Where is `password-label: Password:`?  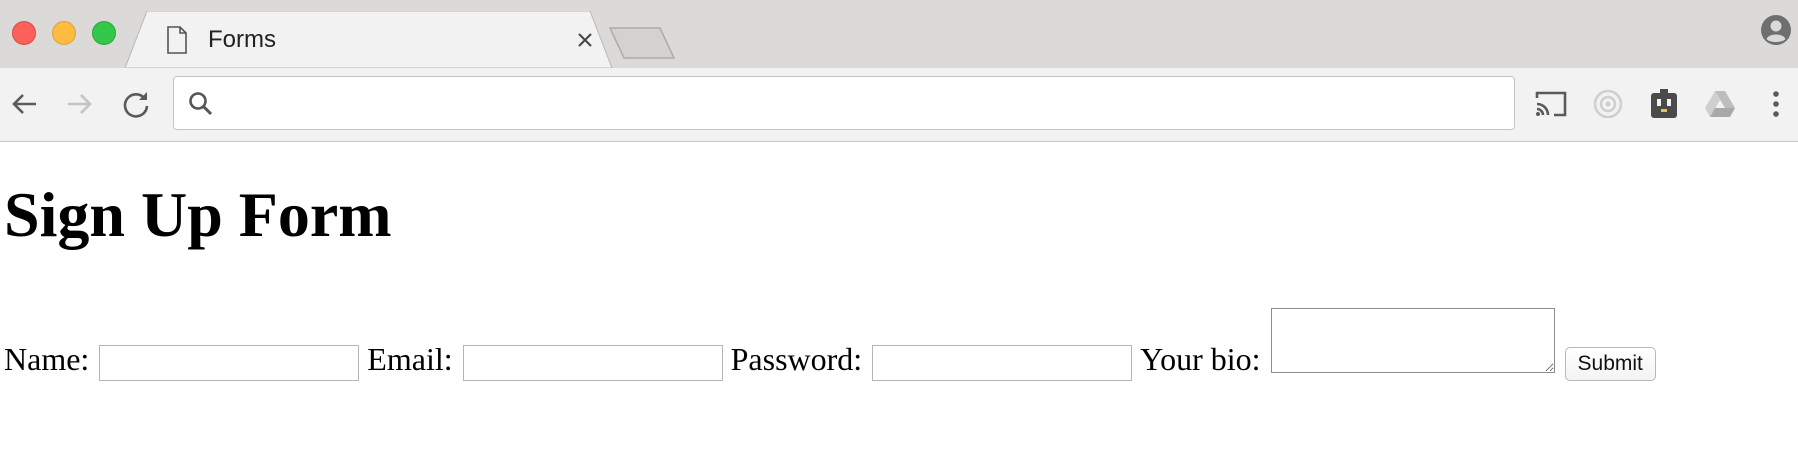 password-label: Password: is located at coordinates (796, 359).